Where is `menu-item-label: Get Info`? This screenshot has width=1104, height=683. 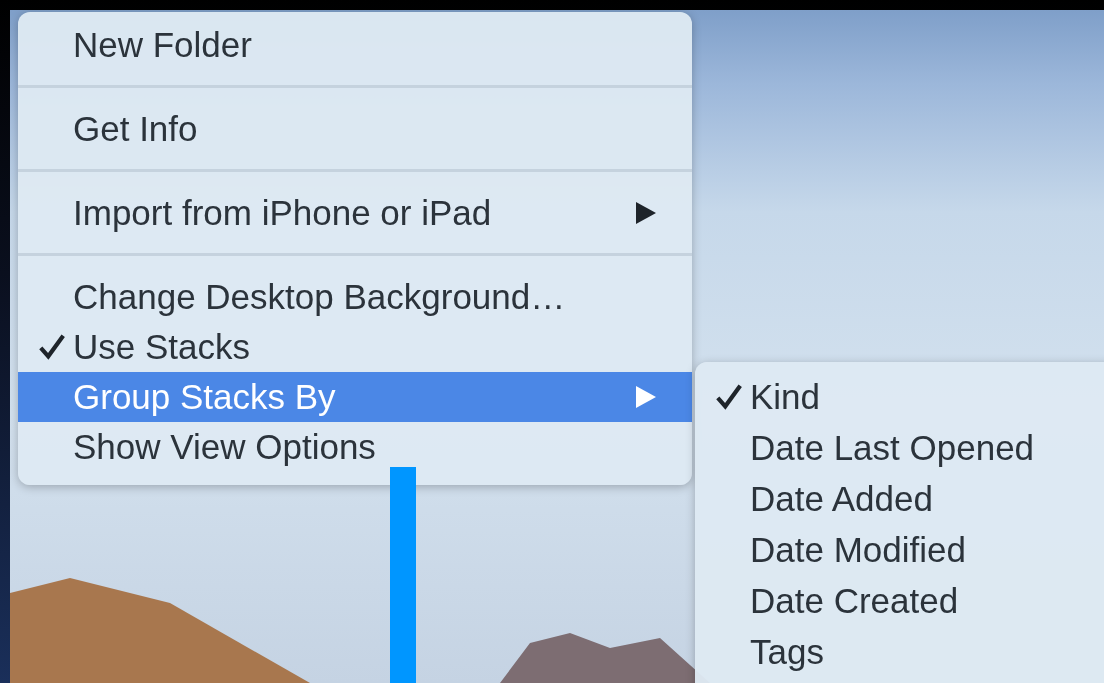
menu-item-label: Get Info is located at coordinates (136, 129).